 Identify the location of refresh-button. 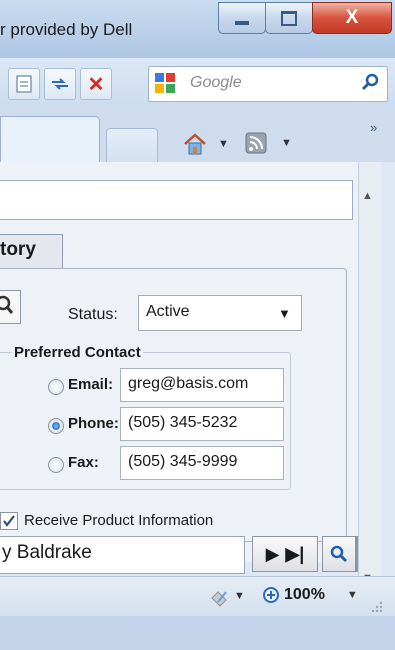
(60, 84).